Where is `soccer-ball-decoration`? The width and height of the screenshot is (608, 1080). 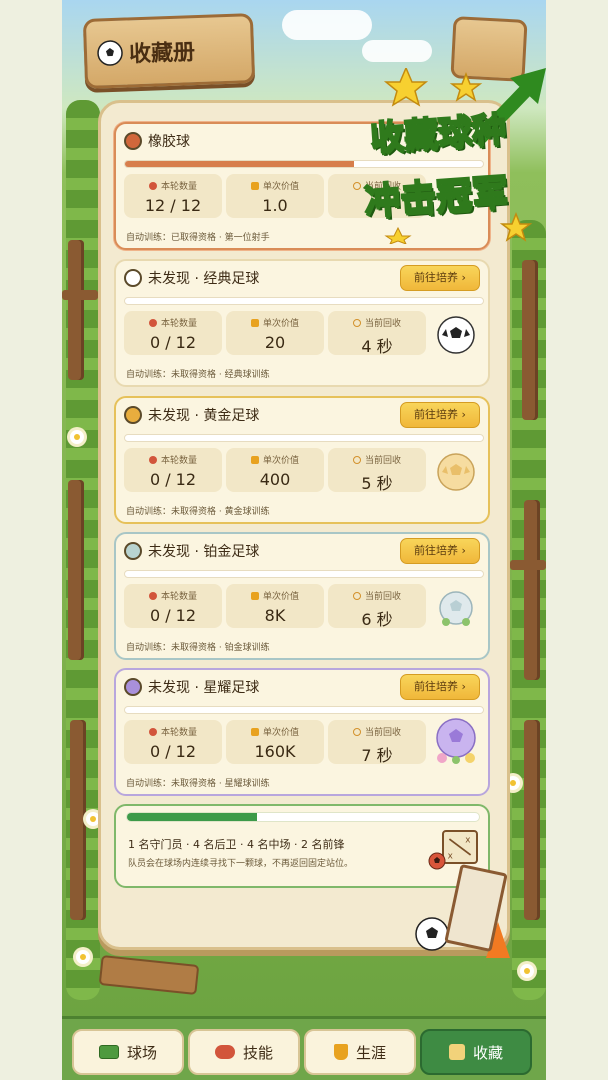 soccer-ball-decoration is located at coordinates (432, 934).